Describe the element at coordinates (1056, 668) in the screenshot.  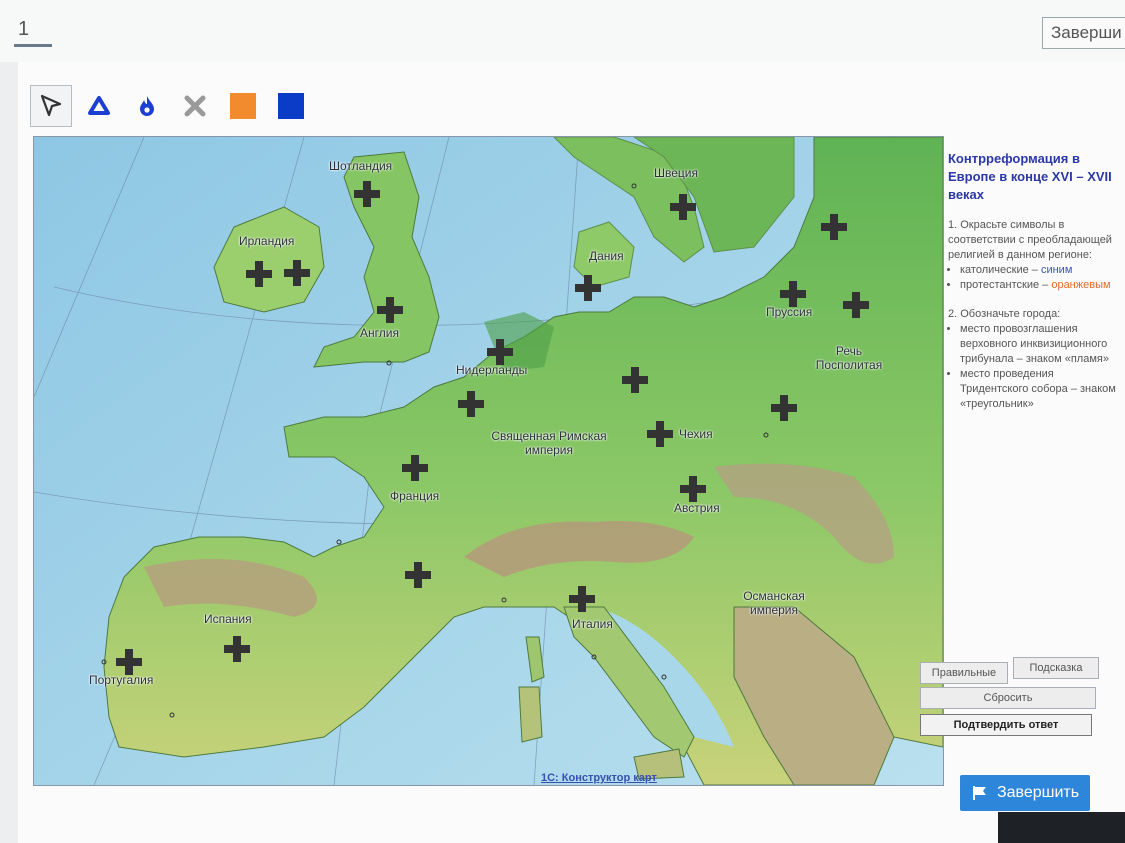
I see `hint-button: Подсказка` at that location.